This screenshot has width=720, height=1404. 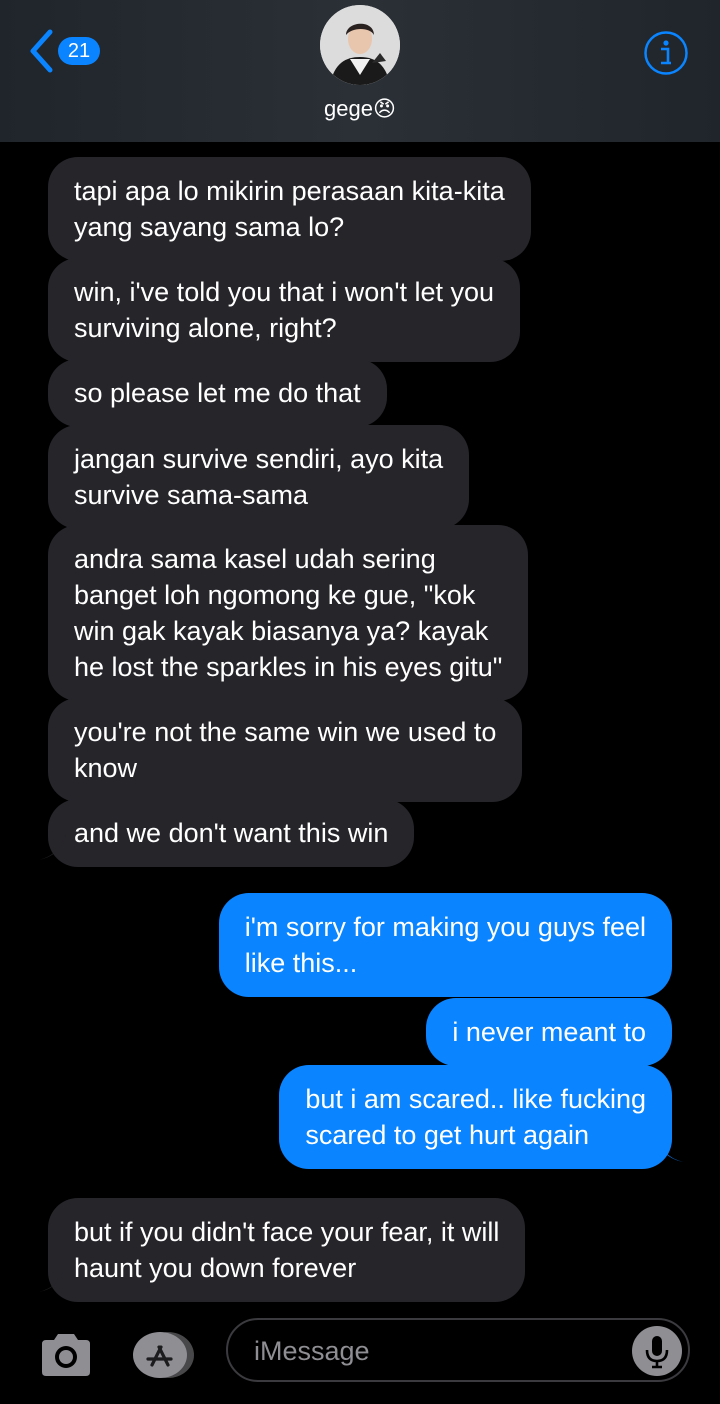 I want to click on unread-count-badge: 21, so click(x=79, y=51).